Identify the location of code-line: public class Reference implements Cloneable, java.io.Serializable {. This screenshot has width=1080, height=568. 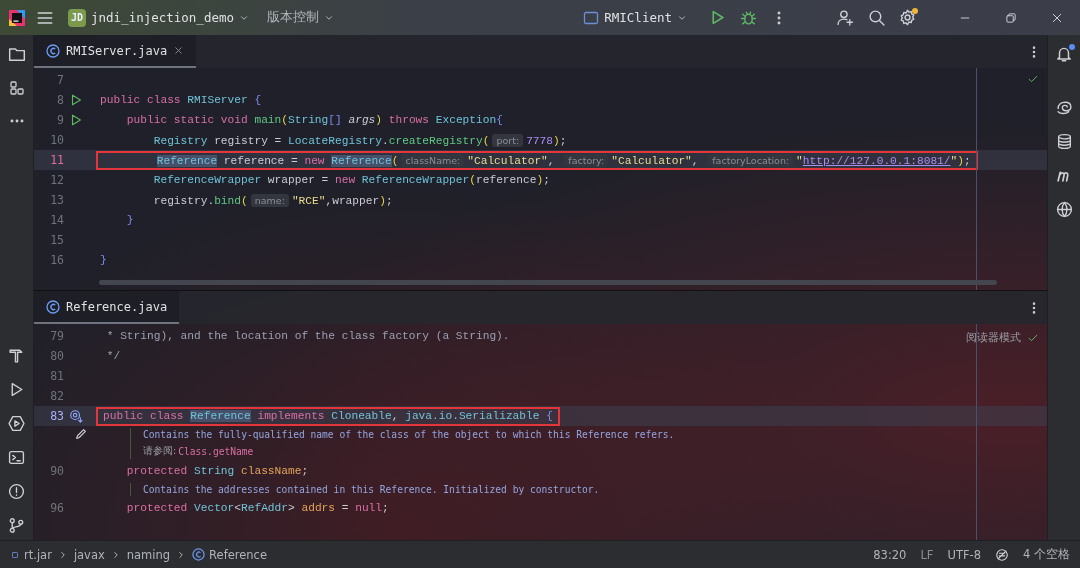
(328, 416).